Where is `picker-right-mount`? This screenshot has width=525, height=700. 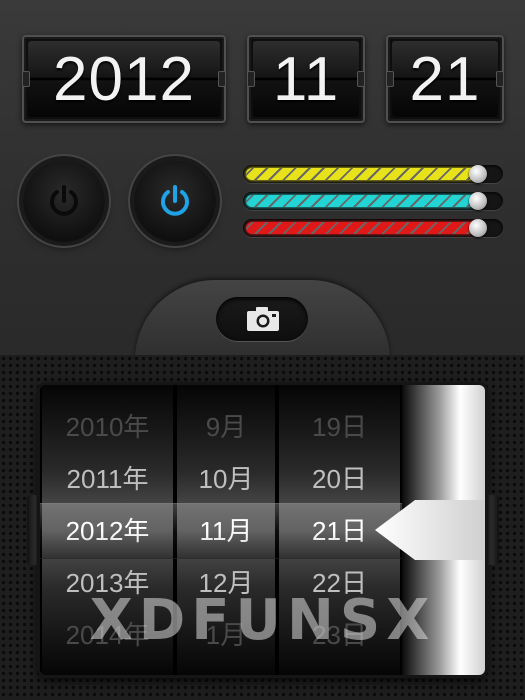 picker-right-mount is located at coordinates (491, 530).